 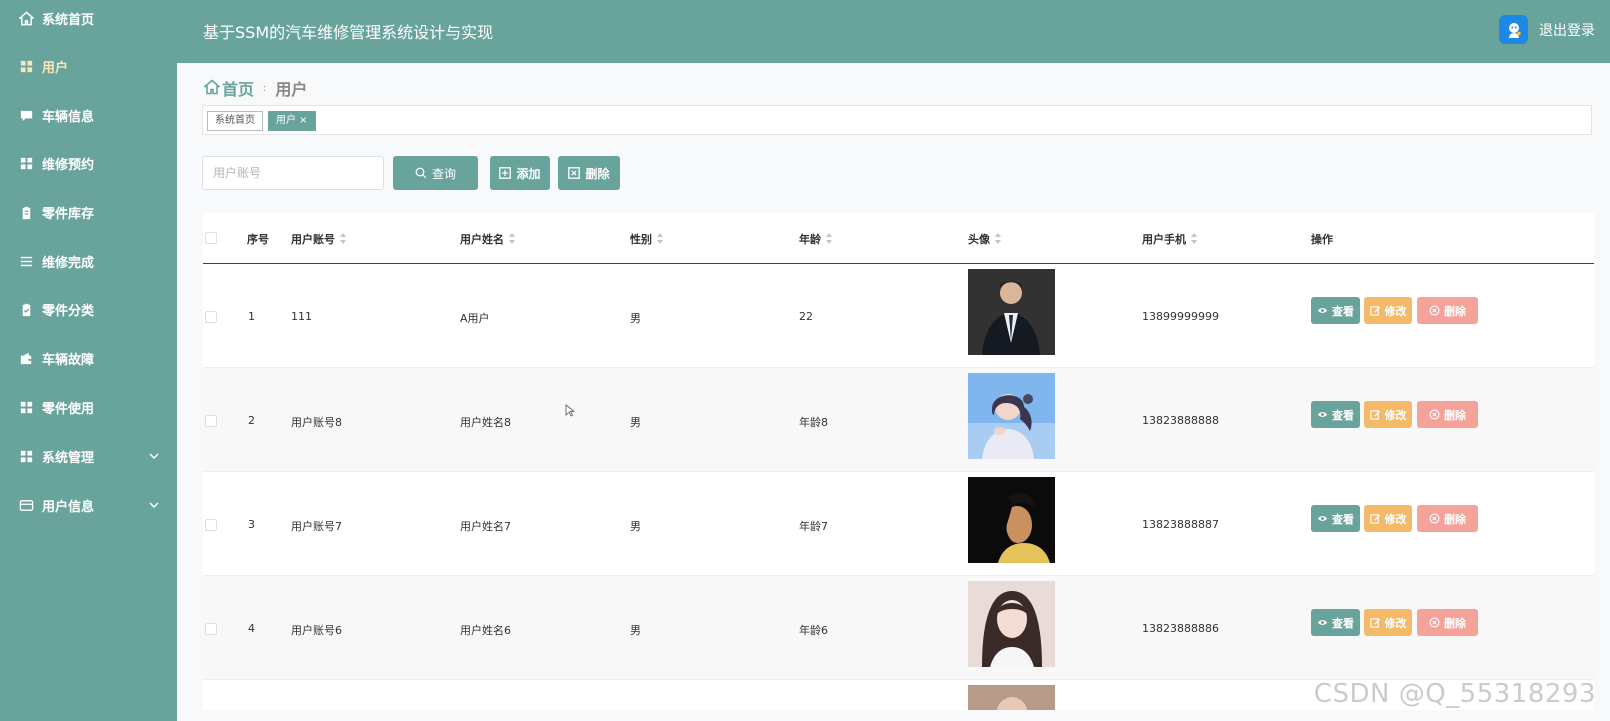 I want to click on sidebar-item-users: 用户, so click(x=88, y=66).